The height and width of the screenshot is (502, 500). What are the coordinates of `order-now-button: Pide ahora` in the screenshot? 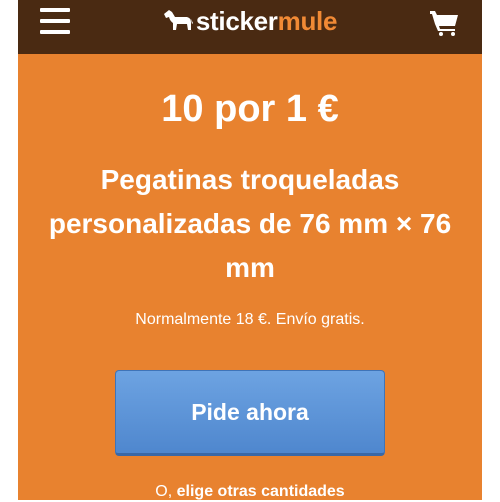 It's located at (250, 413).